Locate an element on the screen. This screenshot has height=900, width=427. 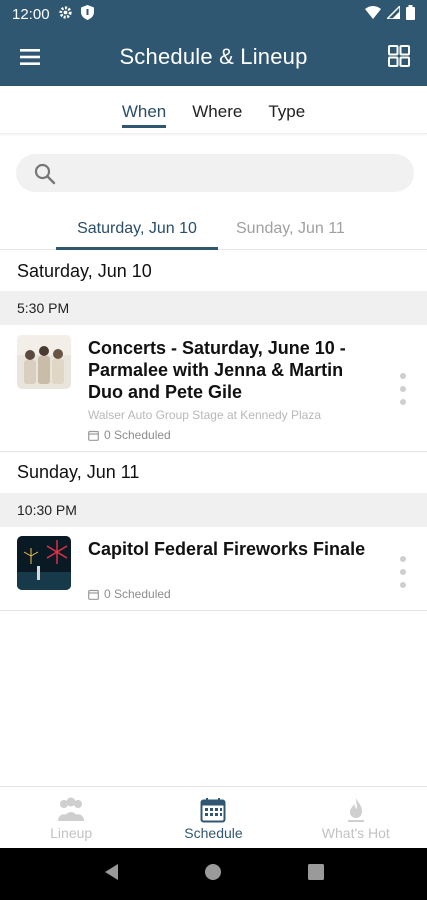
day-header: Sunday, Jun 11 is located at coordinates (78, 472).